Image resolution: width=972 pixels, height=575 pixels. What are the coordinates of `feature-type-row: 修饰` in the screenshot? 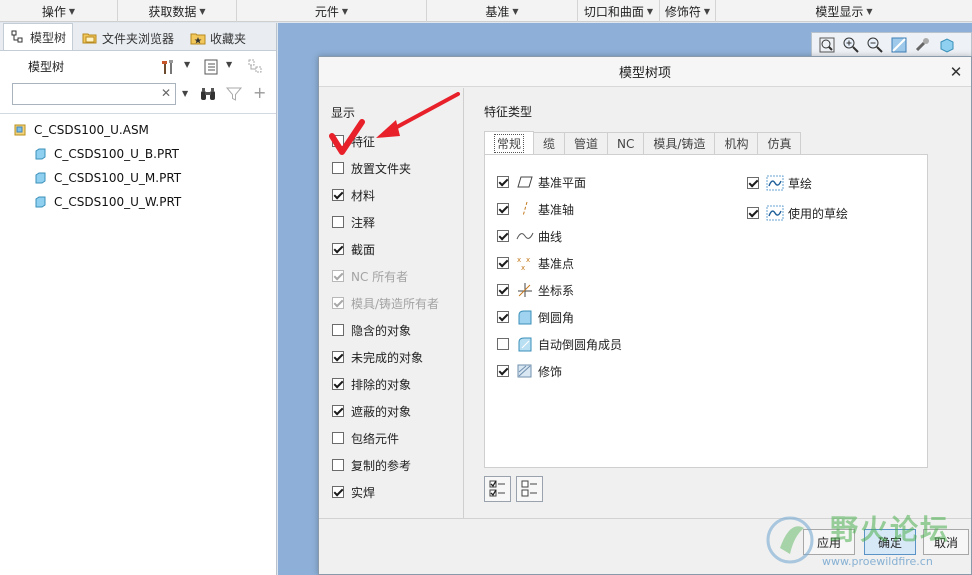 It's located at (529, 371).